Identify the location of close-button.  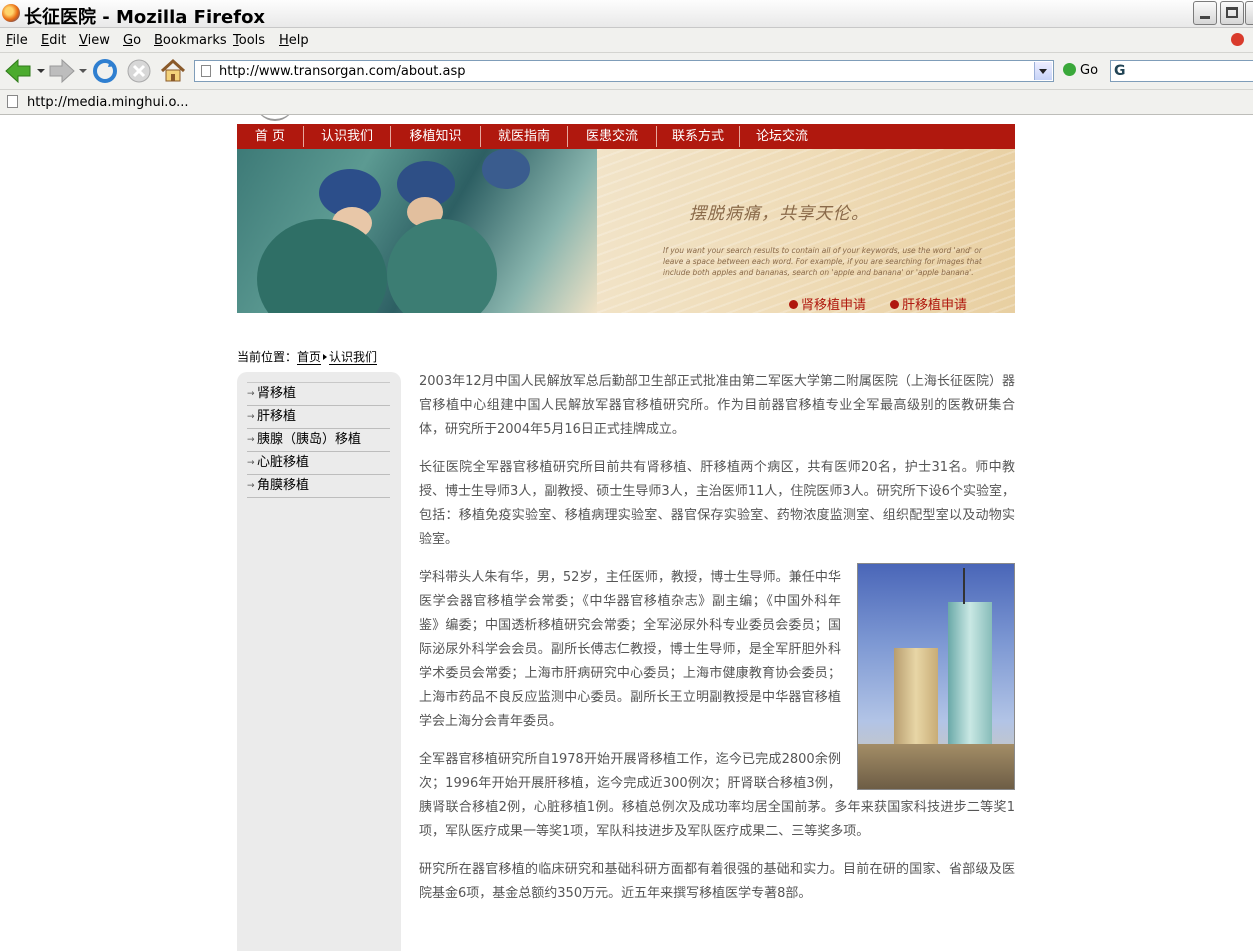
(1249, 13).